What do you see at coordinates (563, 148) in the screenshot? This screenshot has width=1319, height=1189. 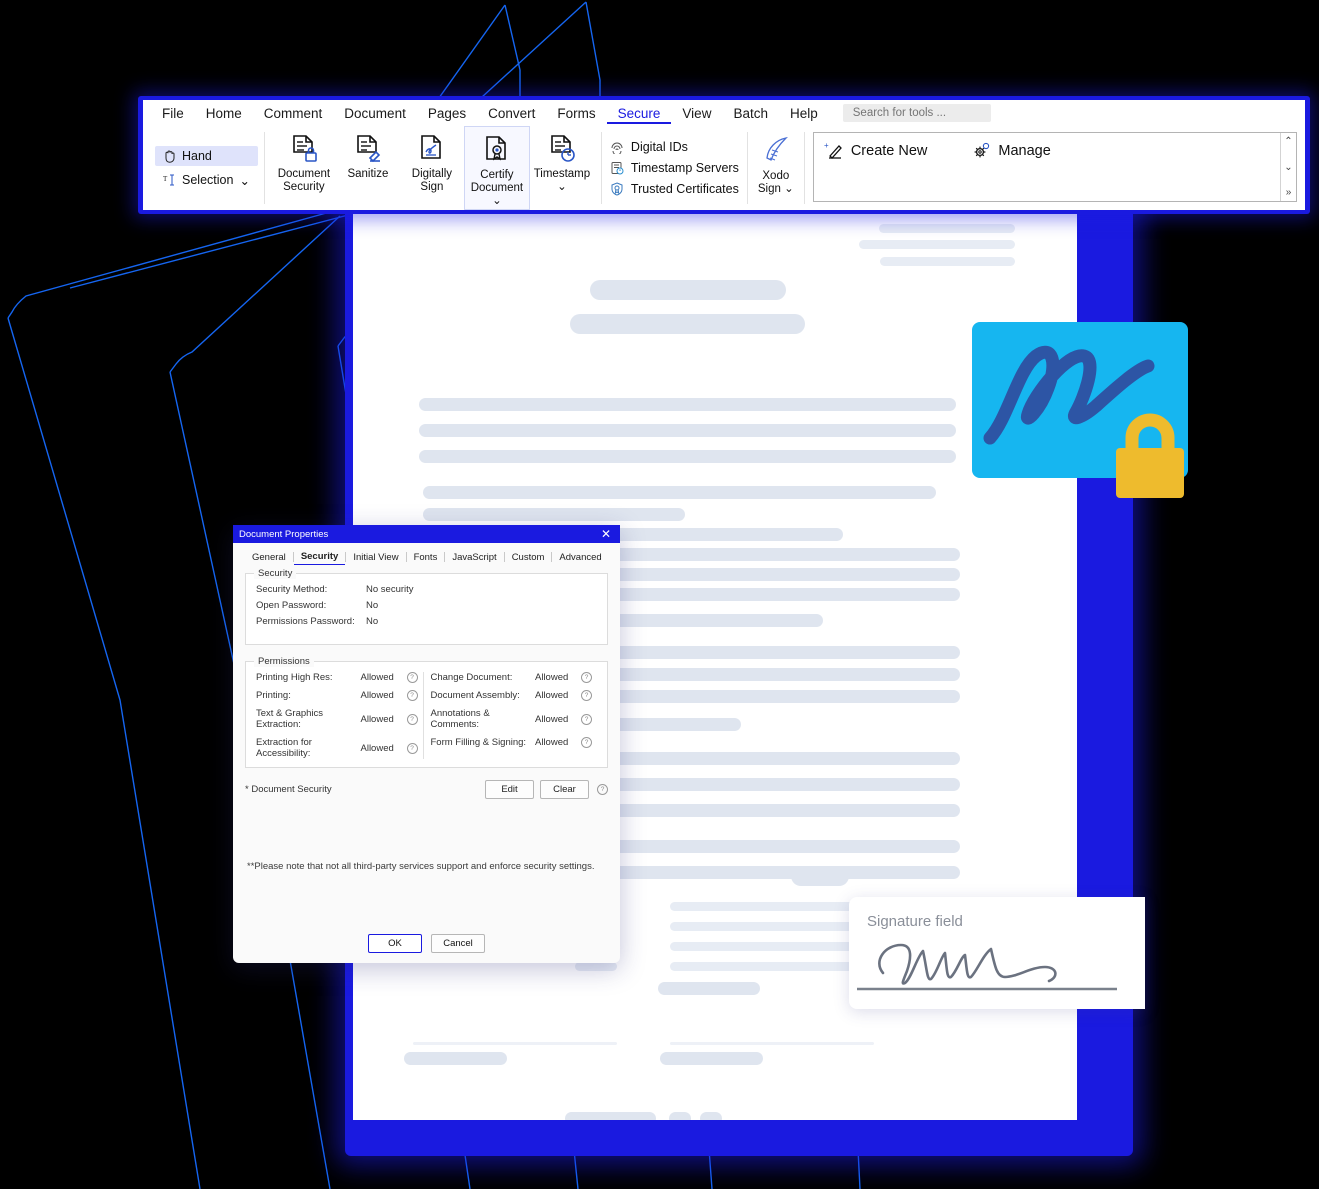 I see `document-clock-icon` at bounding box center [563, 148].